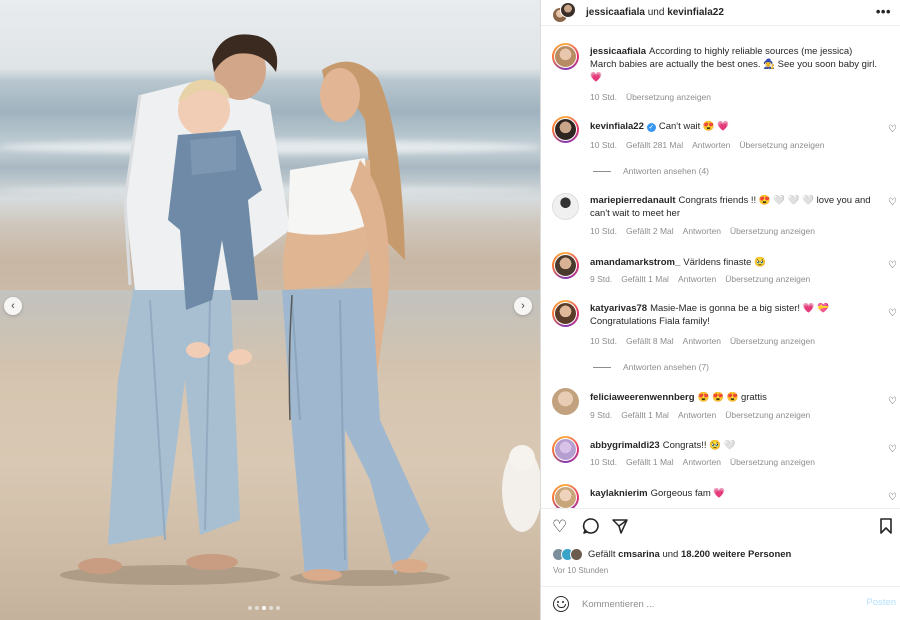 Image resolution: width=900 pixels, height=620 pixels. I want to click on post-time: Vor 10 Stunden, so click(581, 570).